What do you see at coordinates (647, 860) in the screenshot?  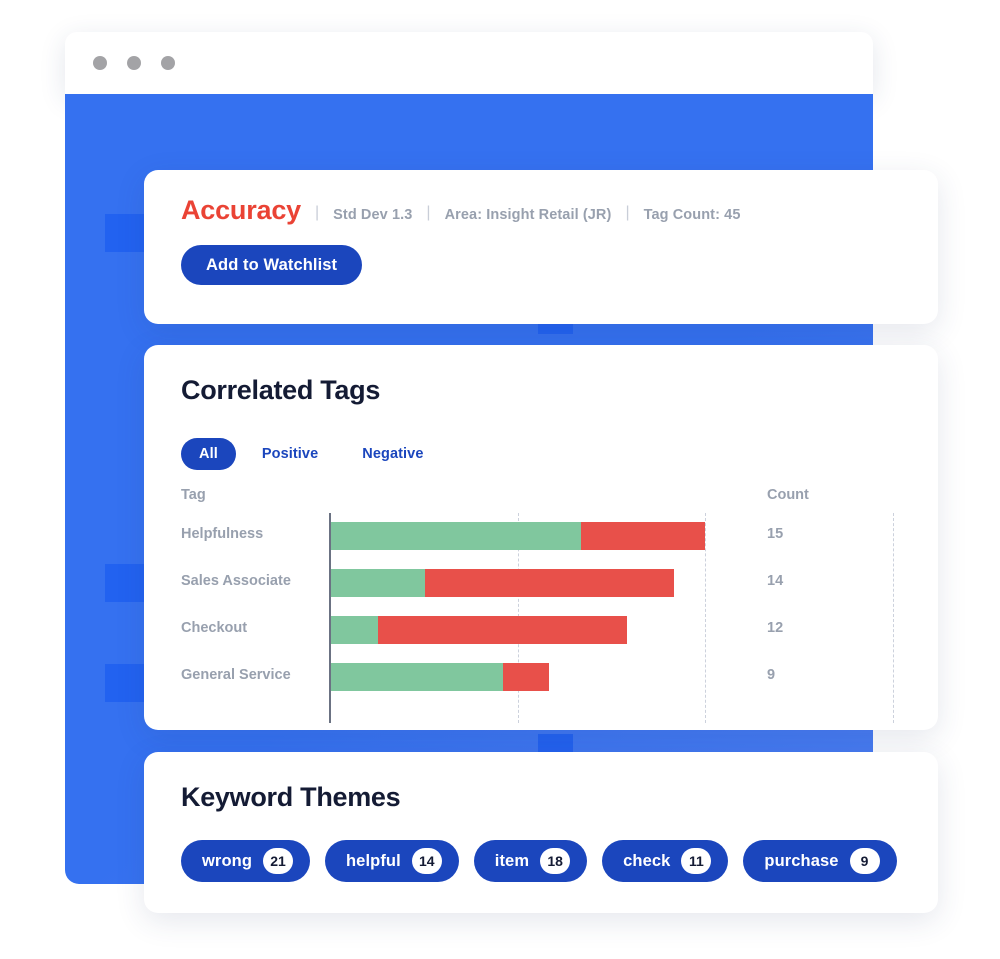 I see `keyword-chip-label: check` at bounding box center [647, 860].